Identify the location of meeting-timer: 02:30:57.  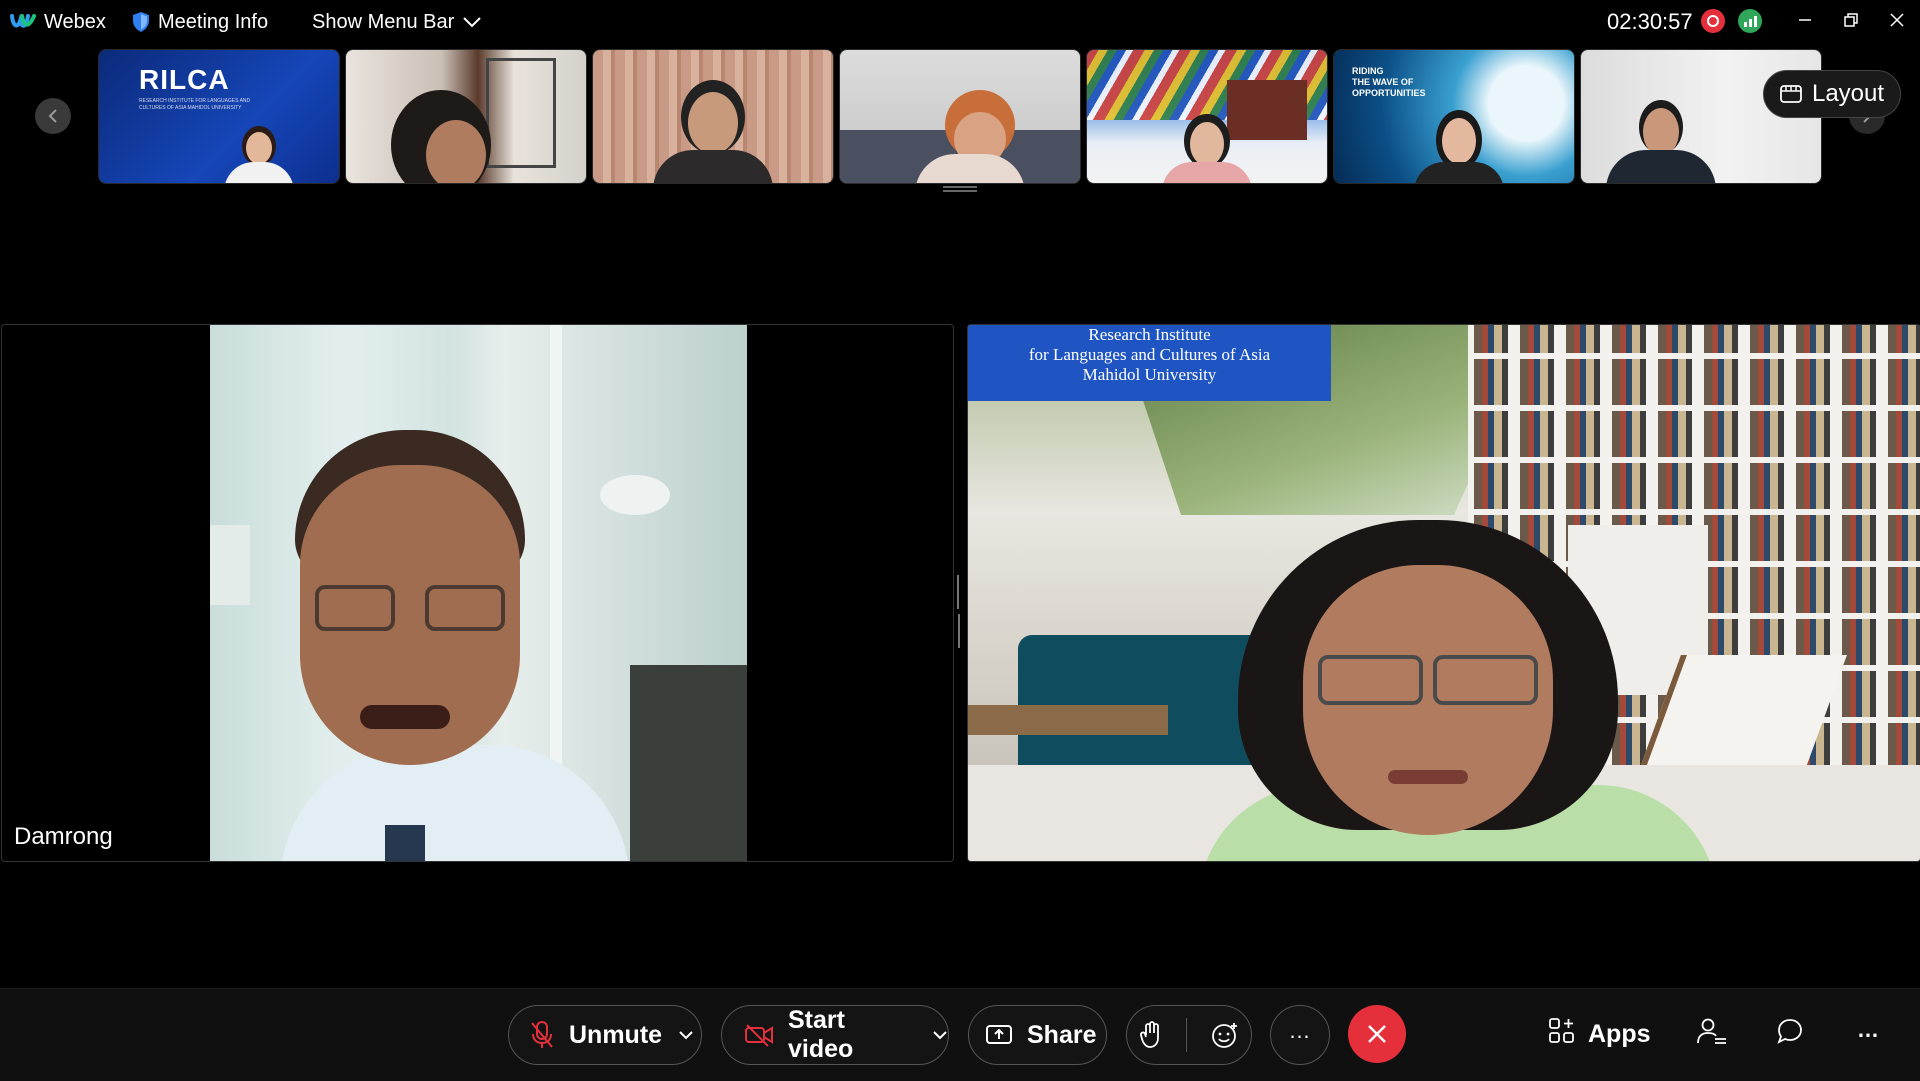
(1650, 21).